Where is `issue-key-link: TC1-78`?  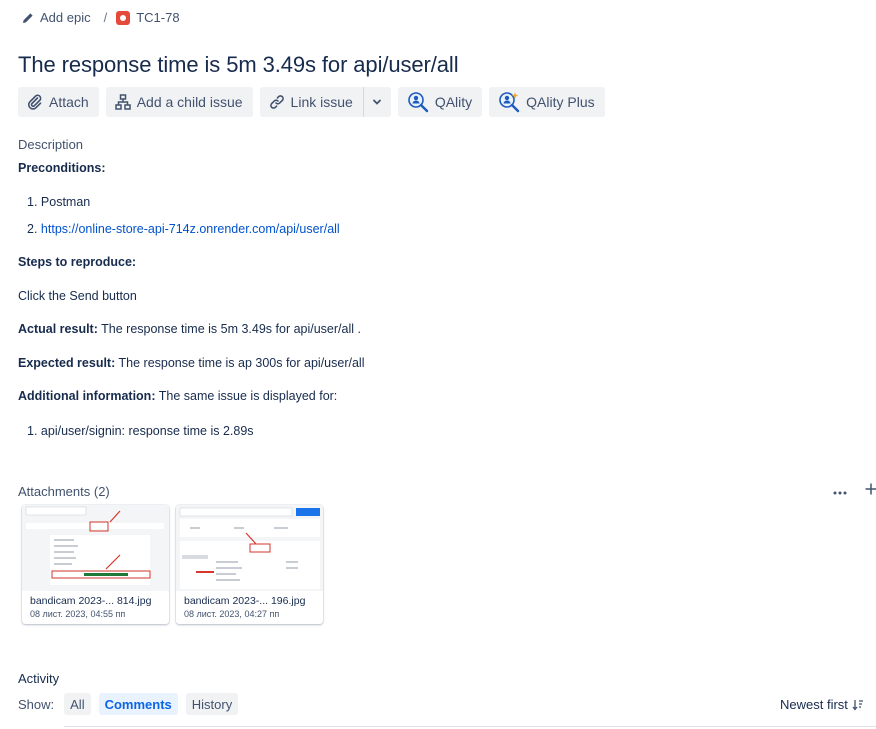
issue-key-link: TC1-78 is located at coordinates (148, 17).